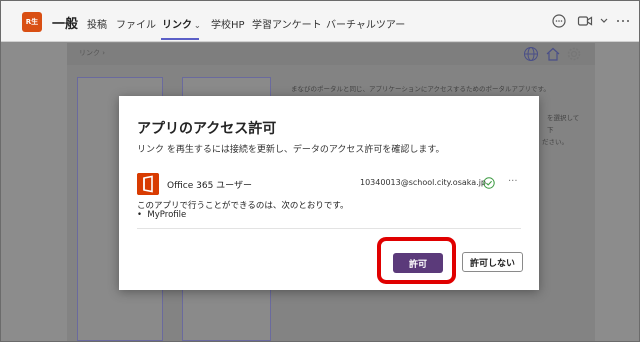 The width and height of the screenshot is (640, 342). I want to click on chat-icon, so click(559, 21).